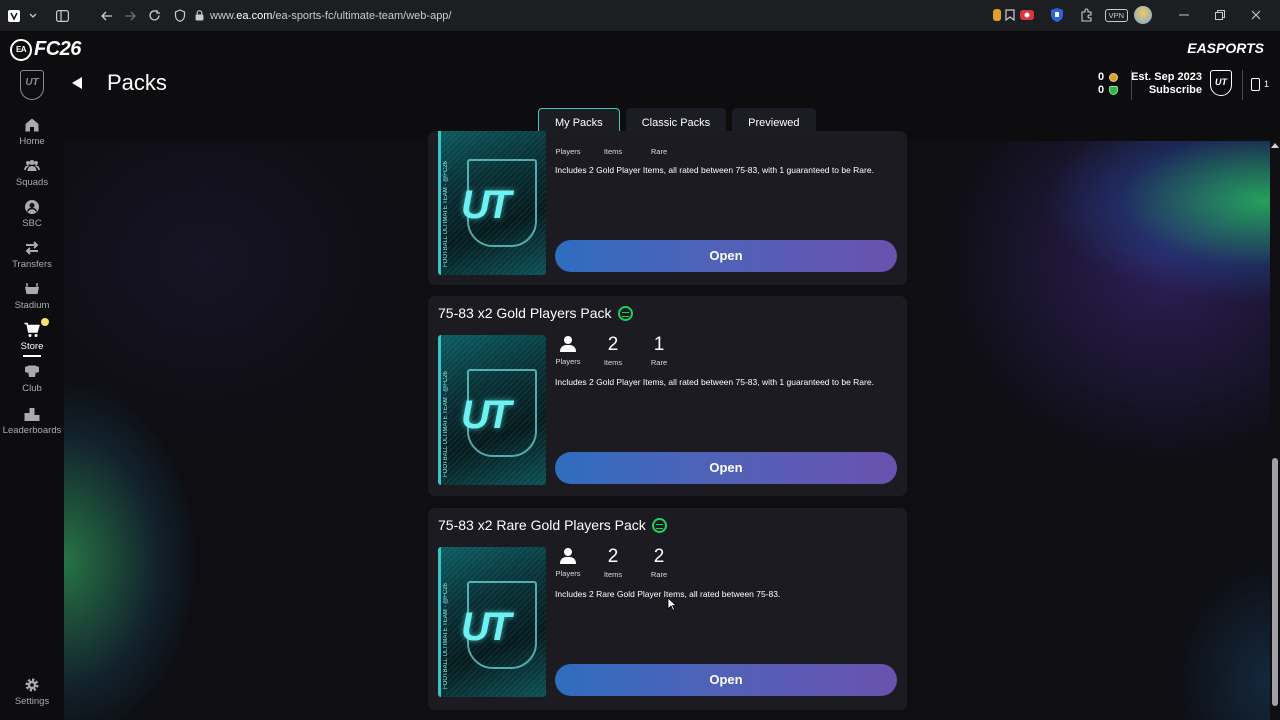 The image size is (1280, 720). What do you see at coordinates (1114, 77) in the screenshot?
I see `coins-icon` at bounding box center [1114, 77].